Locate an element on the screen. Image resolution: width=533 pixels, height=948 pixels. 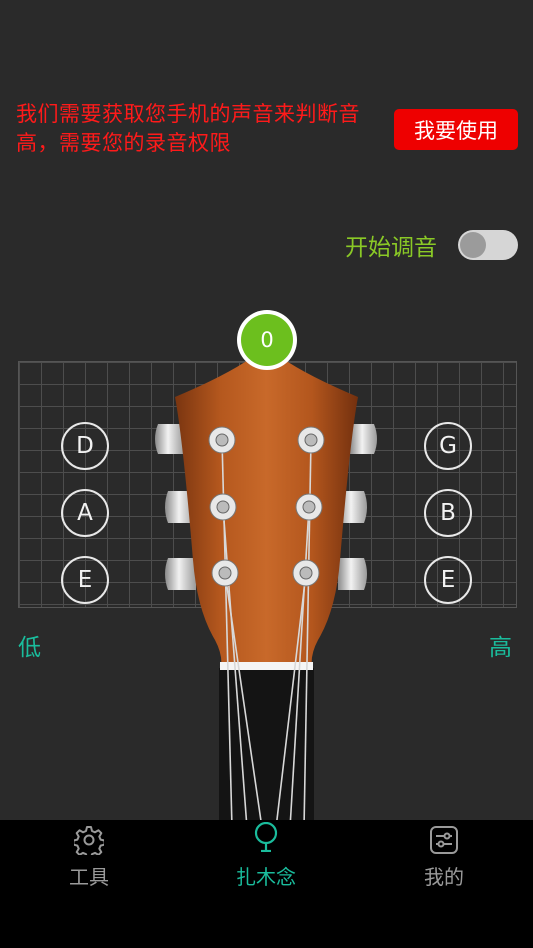
string-button-d: D is located at coordinates (85, 446).